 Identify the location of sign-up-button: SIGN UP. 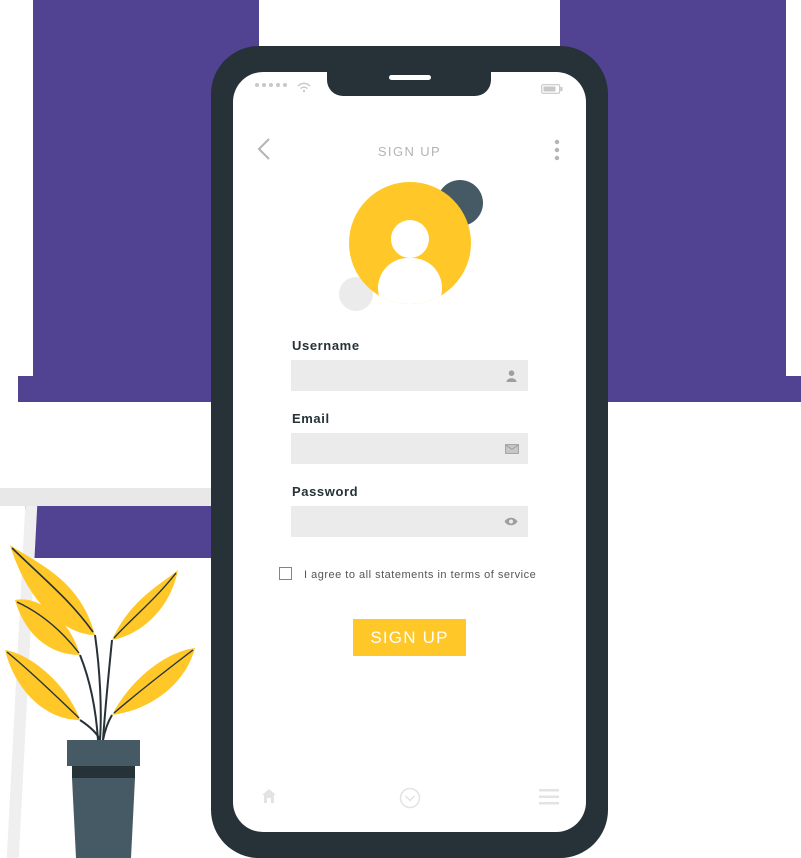
(409, 637).